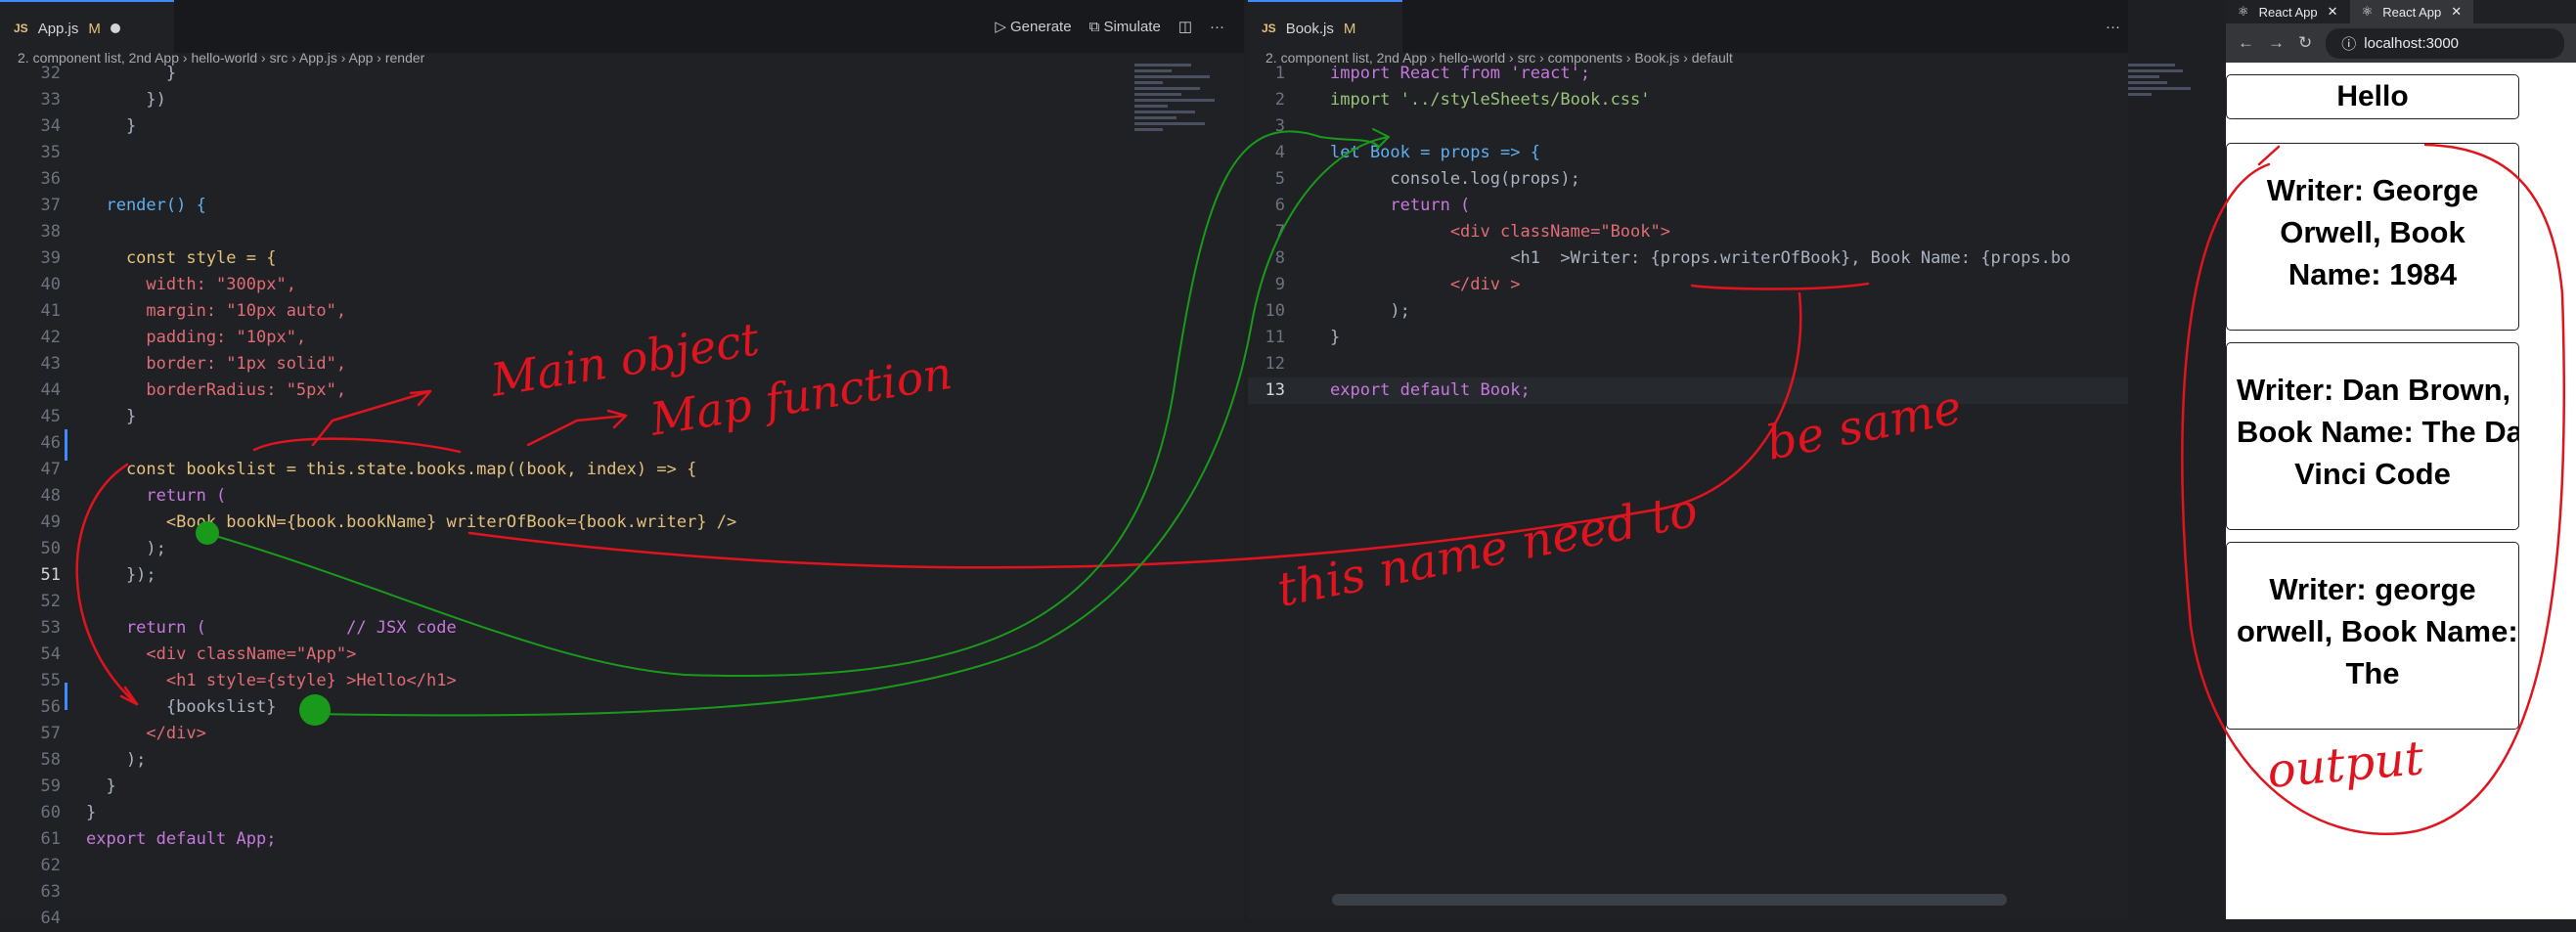 This screenshot has height=932, width=2576. What do you see at coordinates (50, 232) in the screenshot?
I see `code-line: 38` at bounding box center [50, 232].